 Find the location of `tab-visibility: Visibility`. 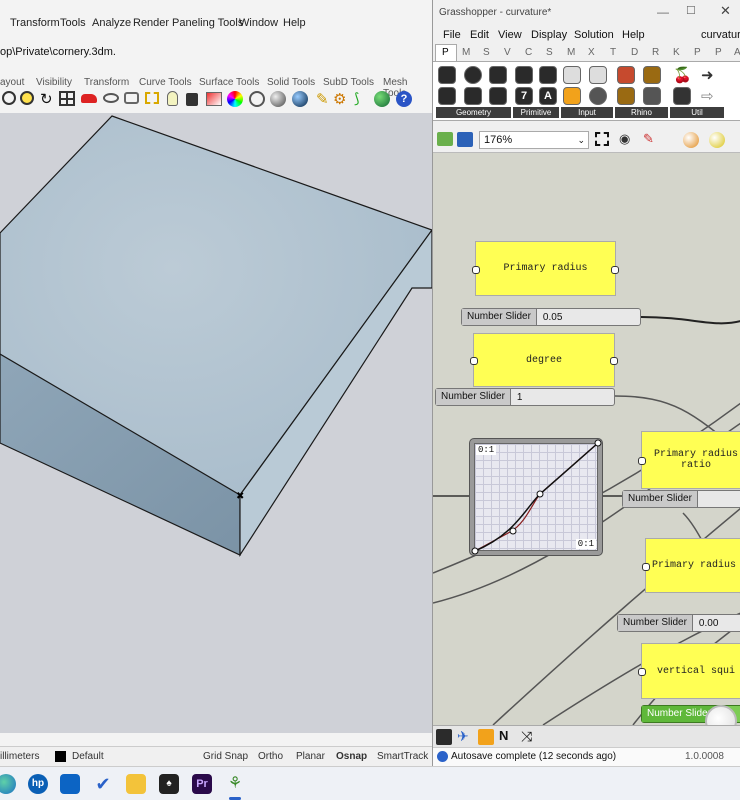

tab-visibility: Visibility is located at coordinates (54, 82).